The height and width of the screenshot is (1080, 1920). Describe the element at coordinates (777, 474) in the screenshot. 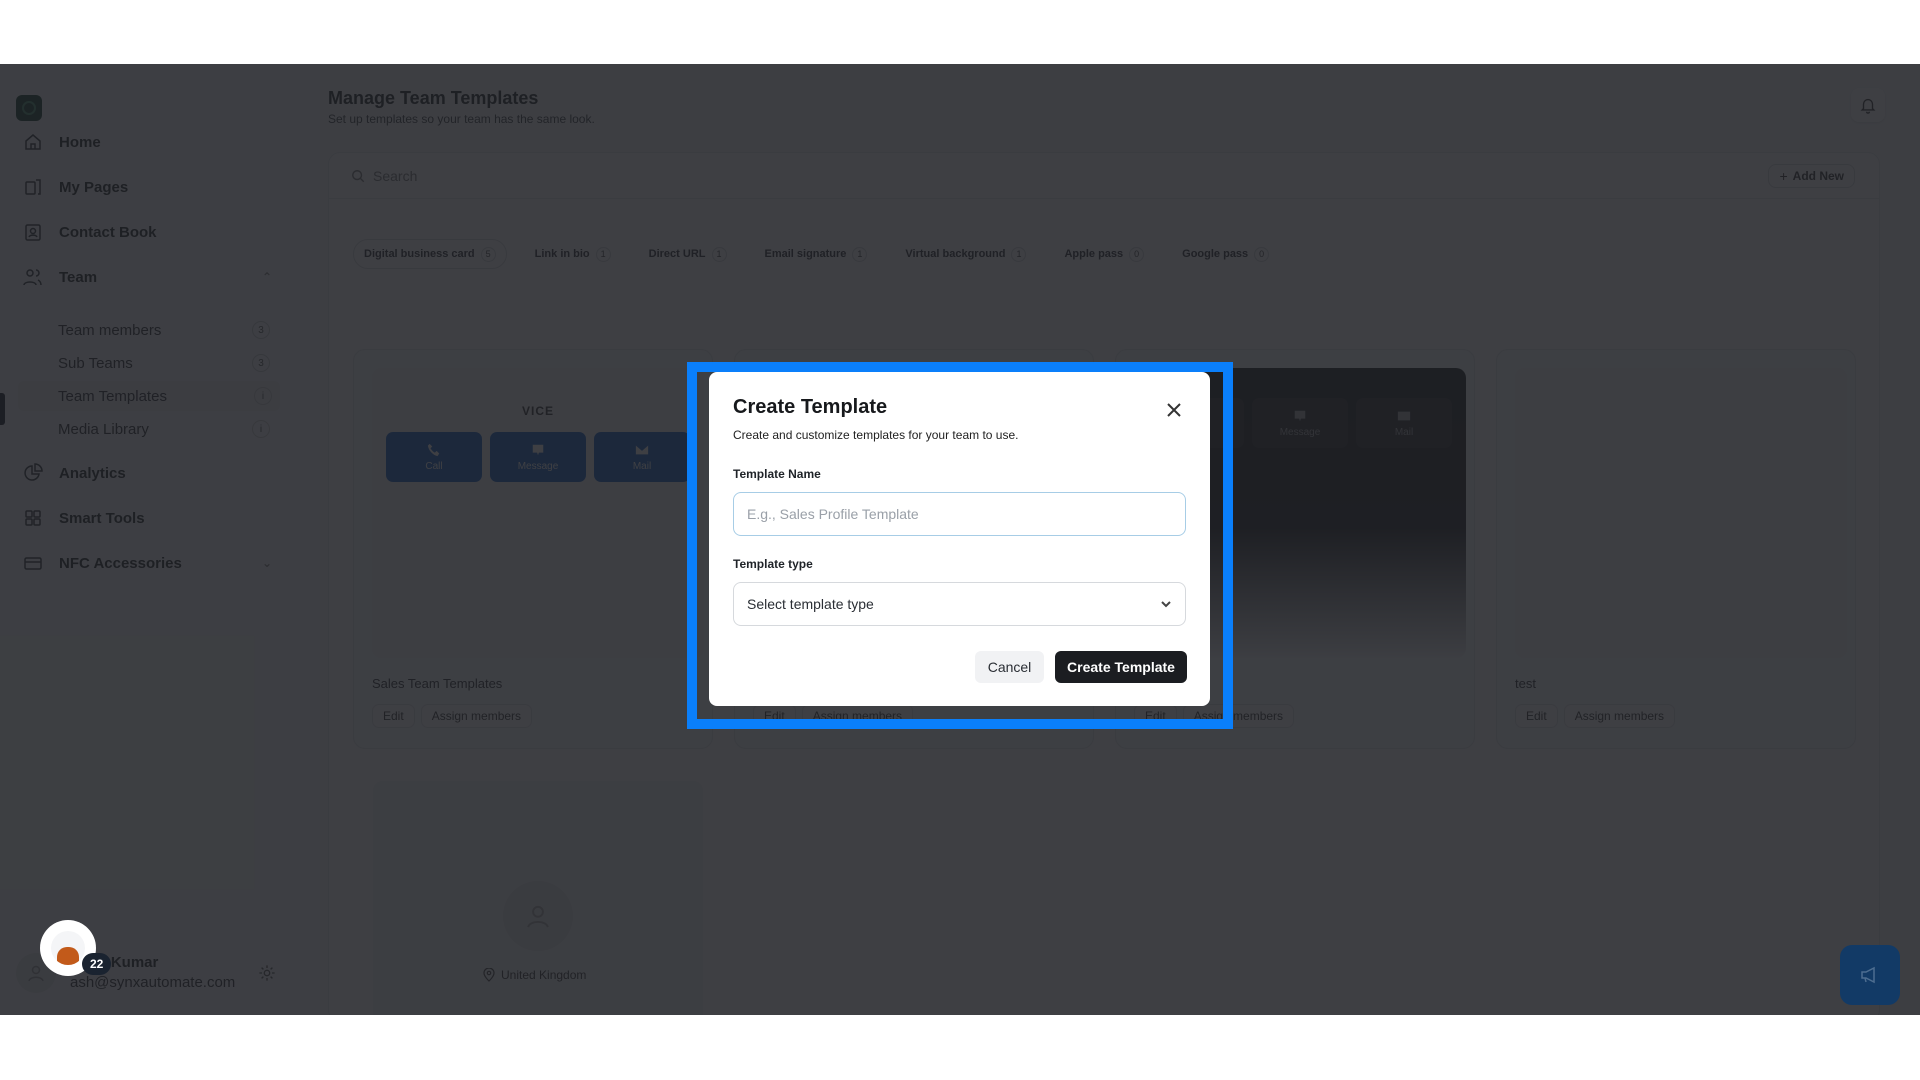

I see `template-name-label: Template Name` at that location.